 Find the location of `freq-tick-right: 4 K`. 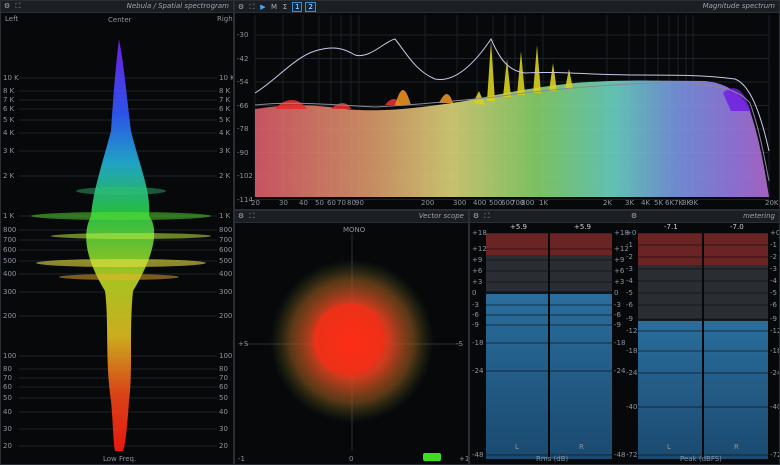

freq-tick-right: 4 K is located at coordinates (225, 133).